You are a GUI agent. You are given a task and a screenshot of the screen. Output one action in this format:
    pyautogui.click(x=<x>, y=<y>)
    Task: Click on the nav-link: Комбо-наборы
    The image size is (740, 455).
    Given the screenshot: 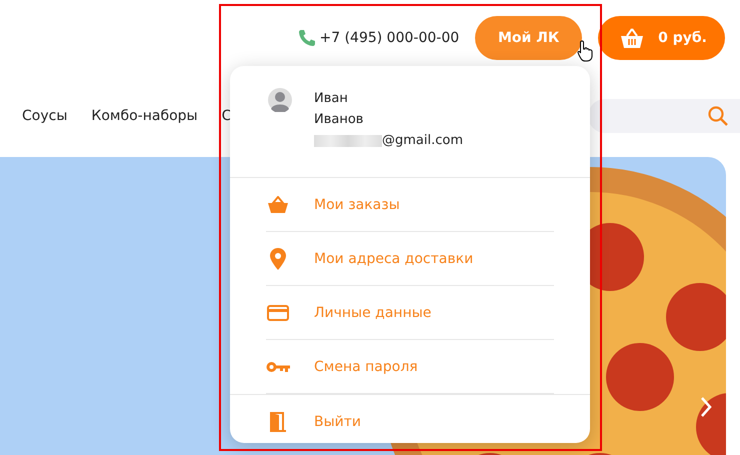 What is the action you would take?
    pyautogui.click(x=144, y=116)
    